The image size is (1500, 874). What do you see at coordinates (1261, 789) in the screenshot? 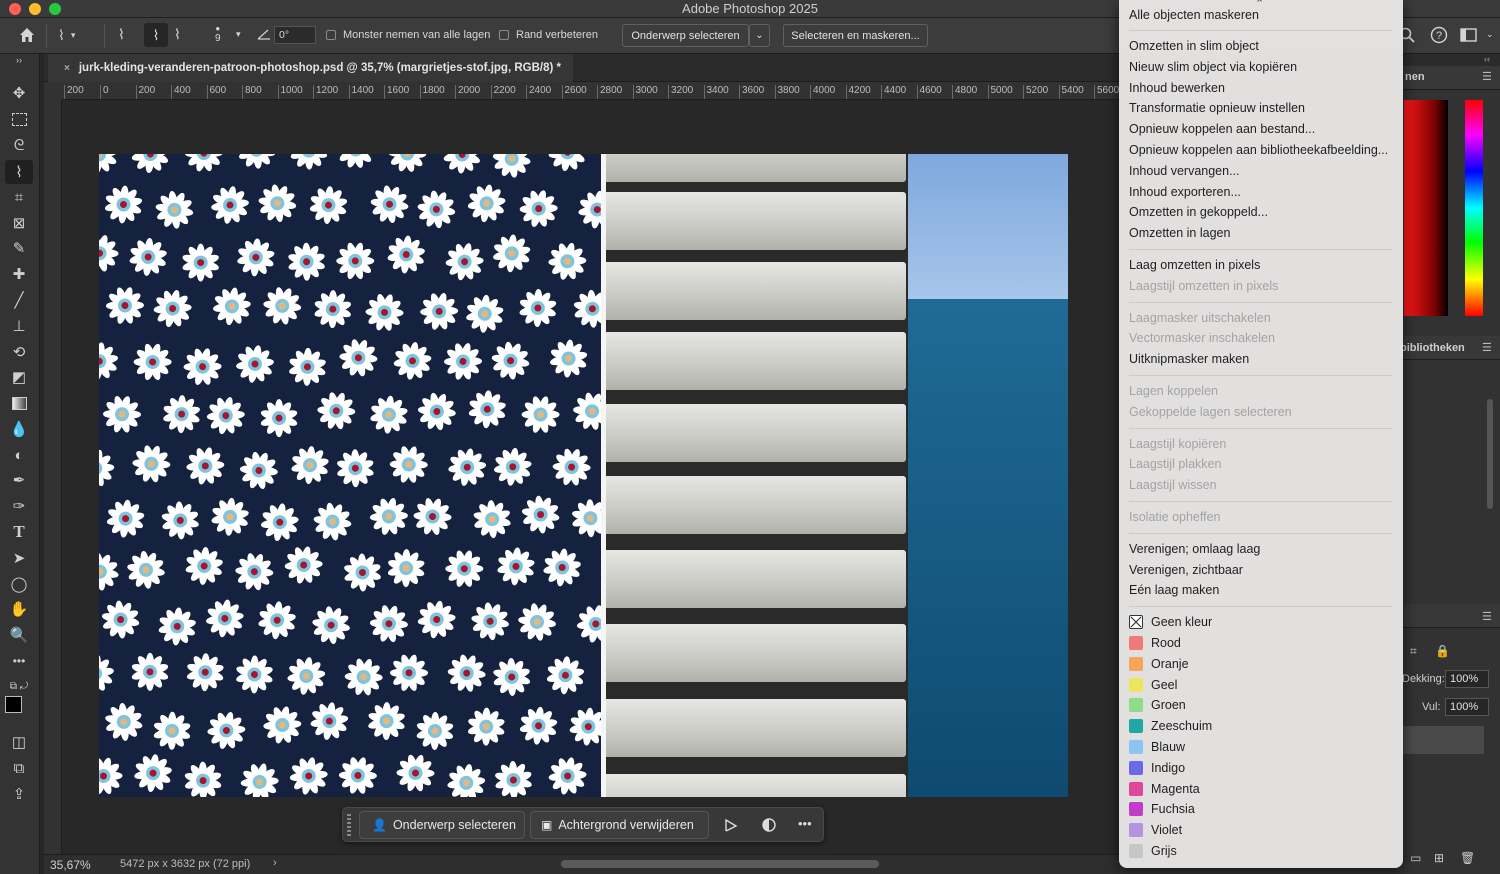
I see `color-label-item: Magenta` at bounding box center [1261, 789].